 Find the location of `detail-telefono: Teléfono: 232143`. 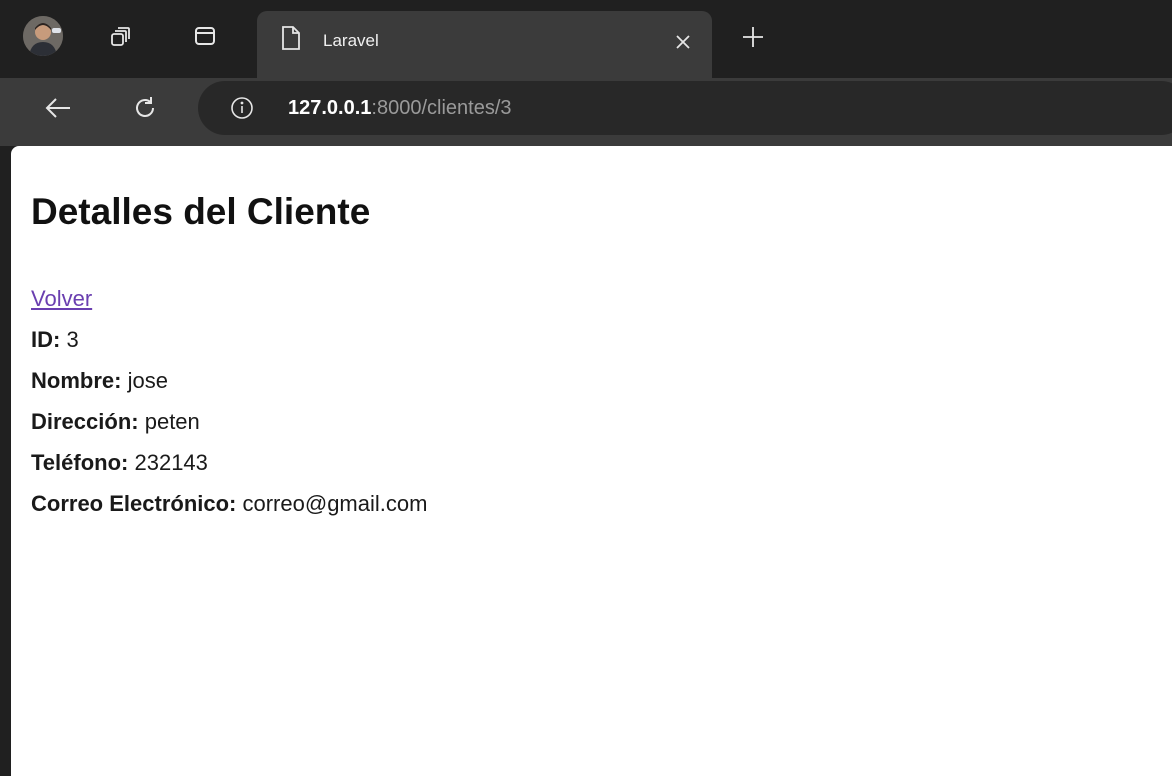

detail-telefono: Teléfono: 232143 is located at coordinates (119, 463).